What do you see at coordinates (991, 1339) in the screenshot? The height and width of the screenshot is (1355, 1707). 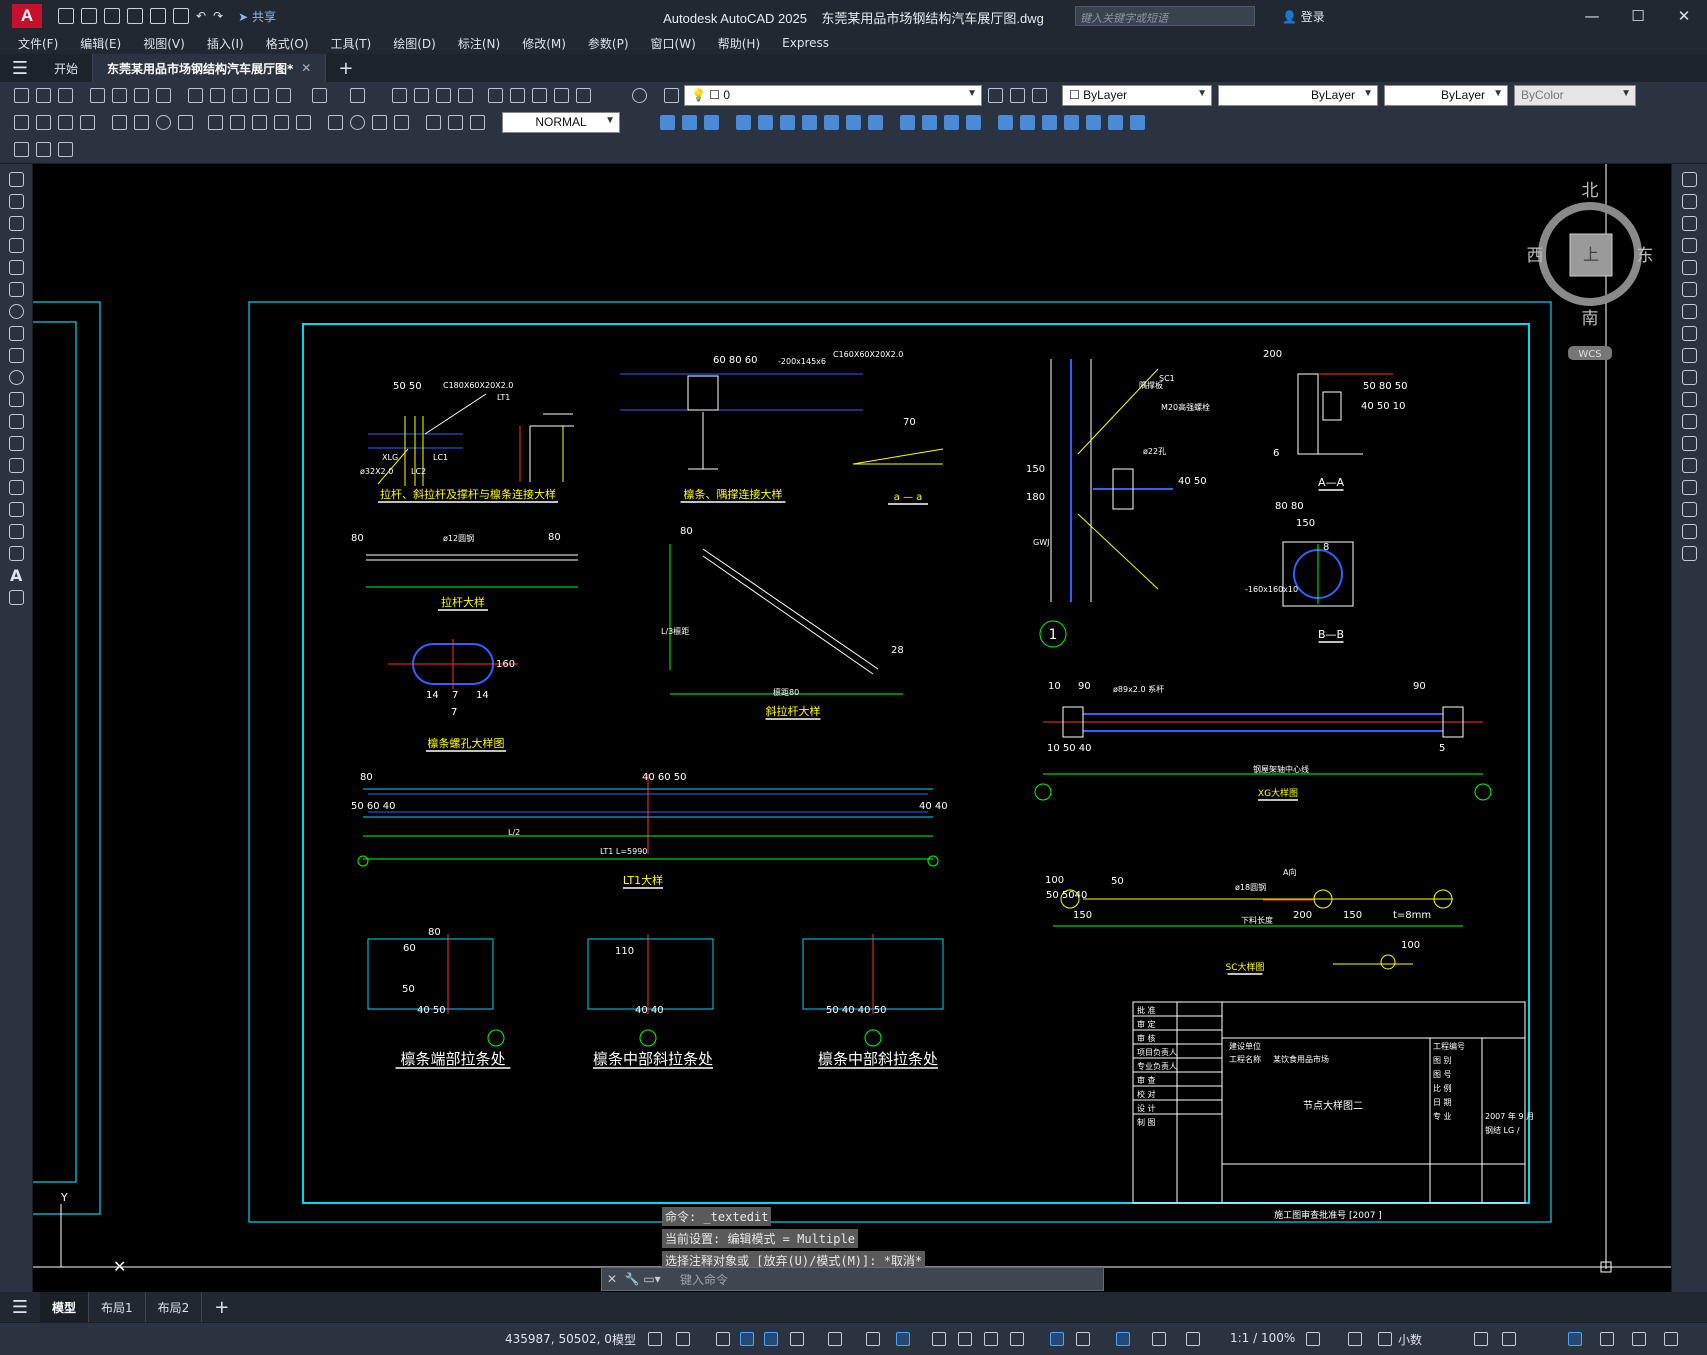 I see `selection-cycling-icon` at bounding box center [991, 1339].